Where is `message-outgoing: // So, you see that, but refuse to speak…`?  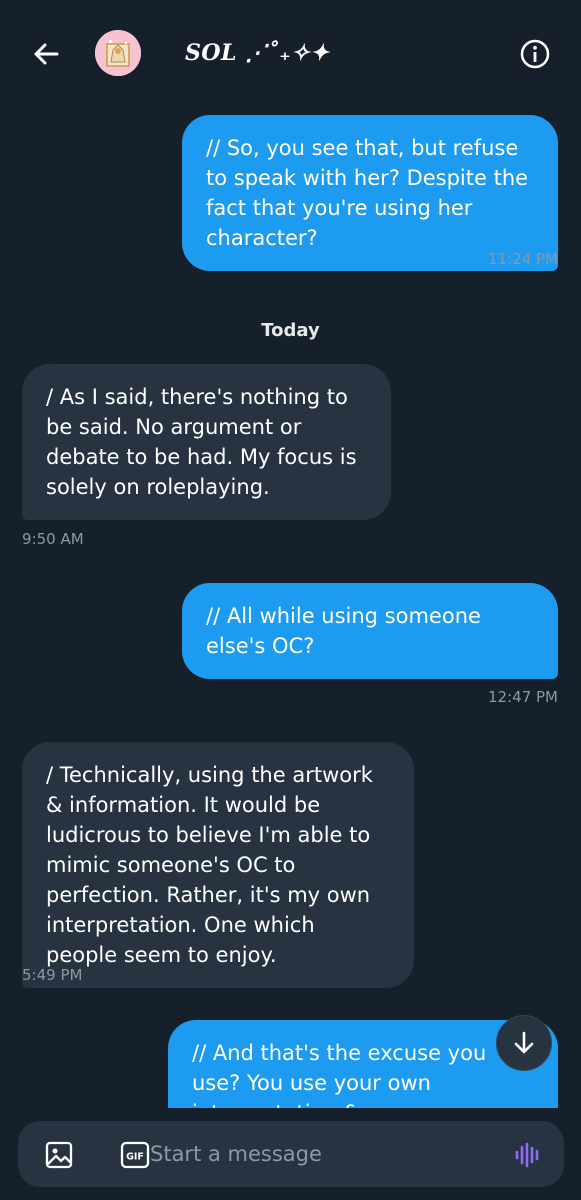
message-outgoing: // So, you see that, but refuse to speak… is located at coordinates (370, 193).